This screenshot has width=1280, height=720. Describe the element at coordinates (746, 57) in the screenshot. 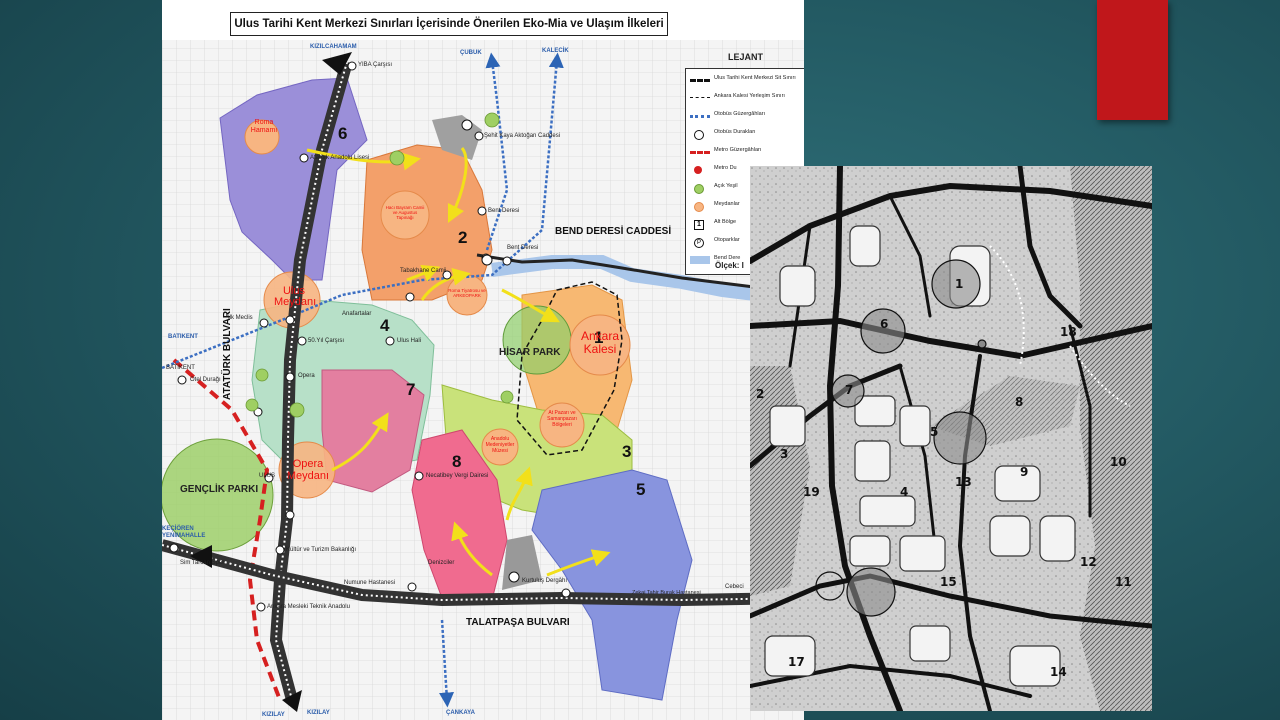

I see `legend-title: LEJANT` at that location.